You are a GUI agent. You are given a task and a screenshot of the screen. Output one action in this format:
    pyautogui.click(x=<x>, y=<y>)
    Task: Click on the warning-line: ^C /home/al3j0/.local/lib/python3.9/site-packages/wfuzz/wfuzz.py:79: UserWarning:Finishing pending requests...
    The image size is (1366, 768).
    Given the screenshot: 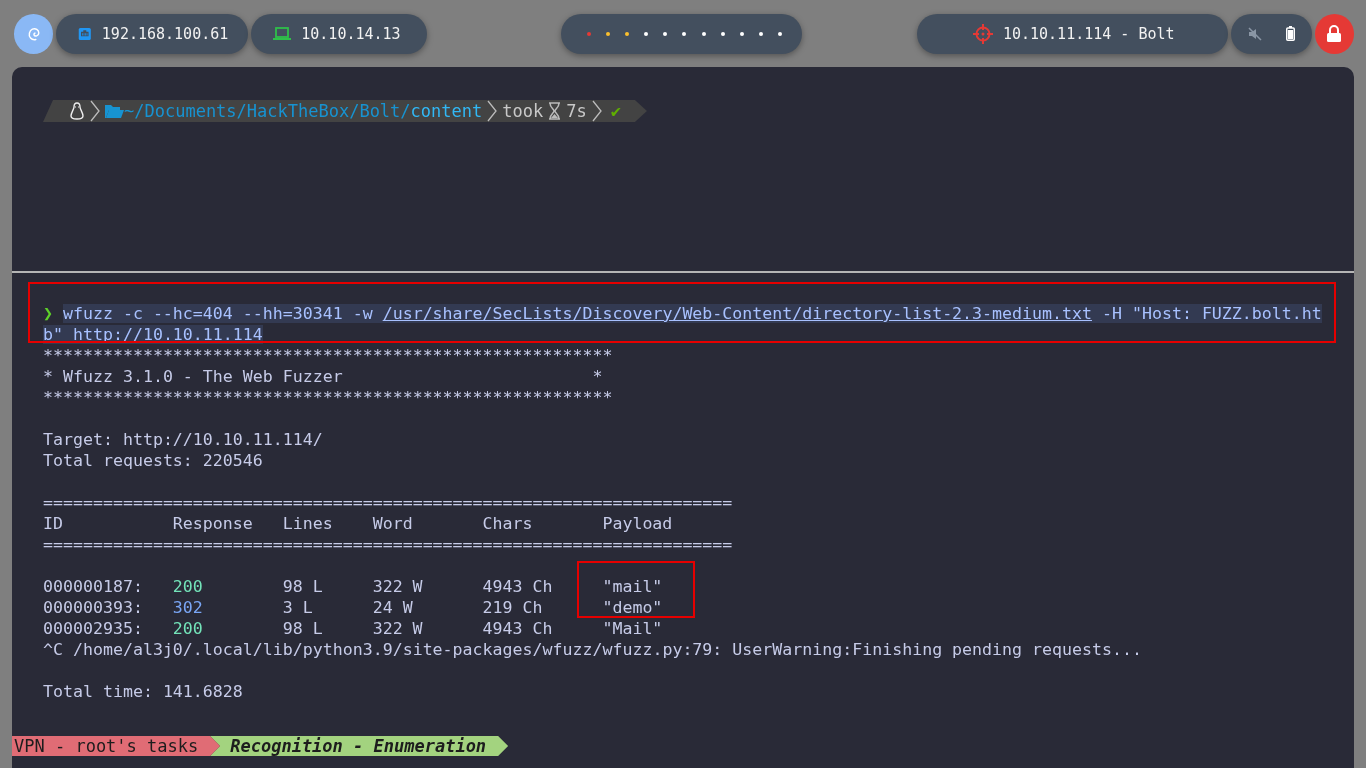 What is the action you would take?
    pyautogui.click(x=593, y=649)
    